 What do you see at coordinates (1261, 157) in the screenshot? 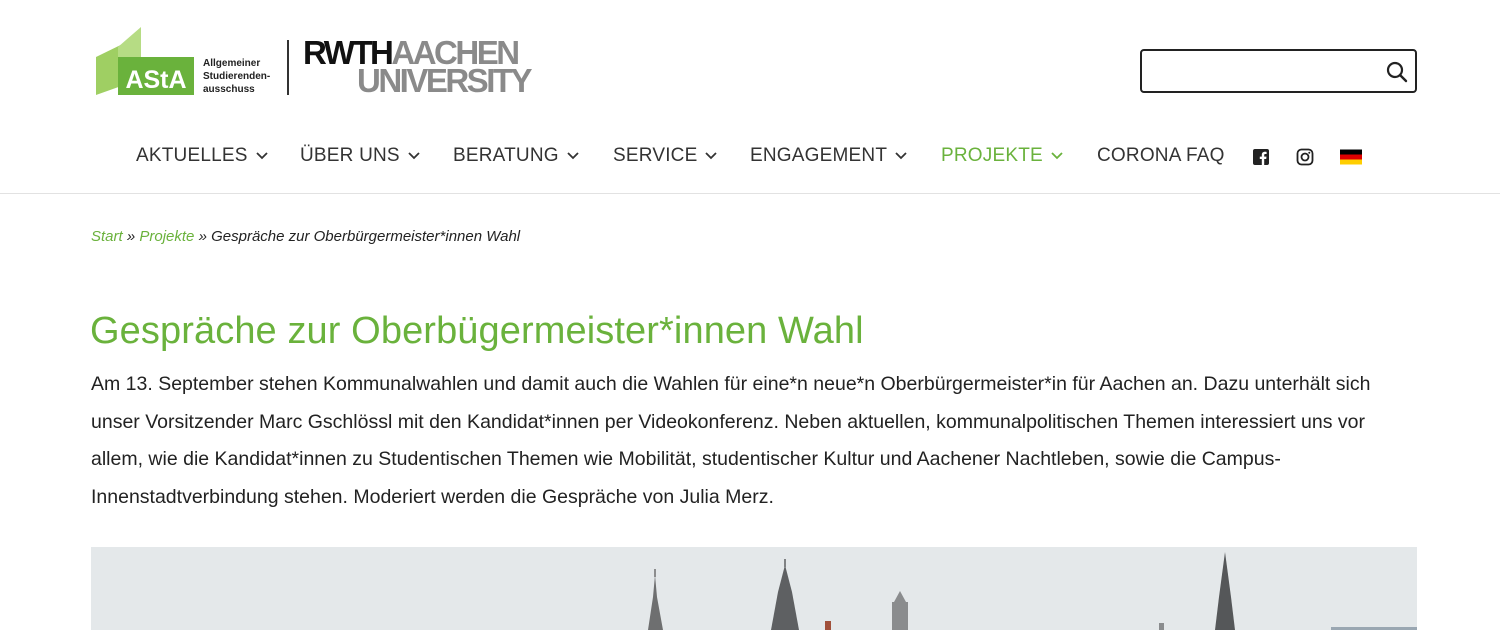
I see `facebook-icon` at bounding box center [1261, 157].